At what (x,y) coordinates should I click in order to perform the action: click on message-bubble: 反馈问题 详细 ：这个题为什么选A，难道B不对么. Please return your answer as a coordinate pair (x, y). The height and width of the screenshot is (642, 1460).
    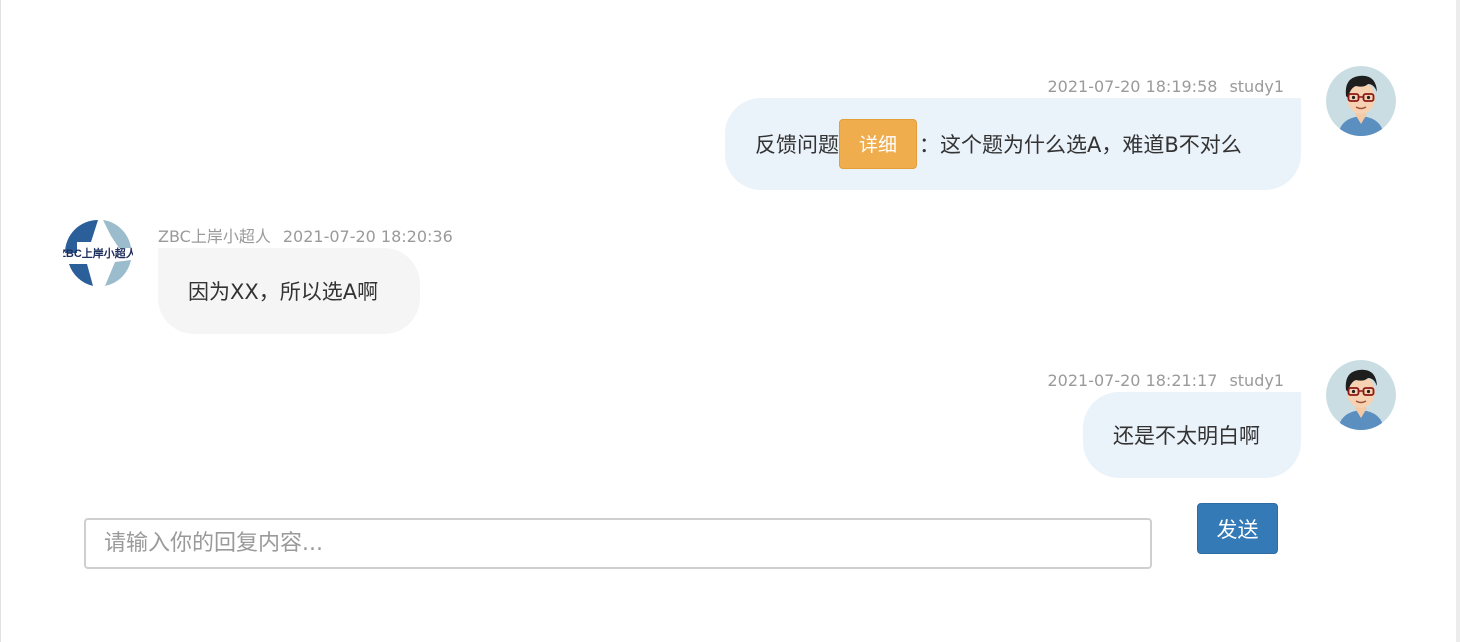
    Looking at the image, I should click on (1013, 144).